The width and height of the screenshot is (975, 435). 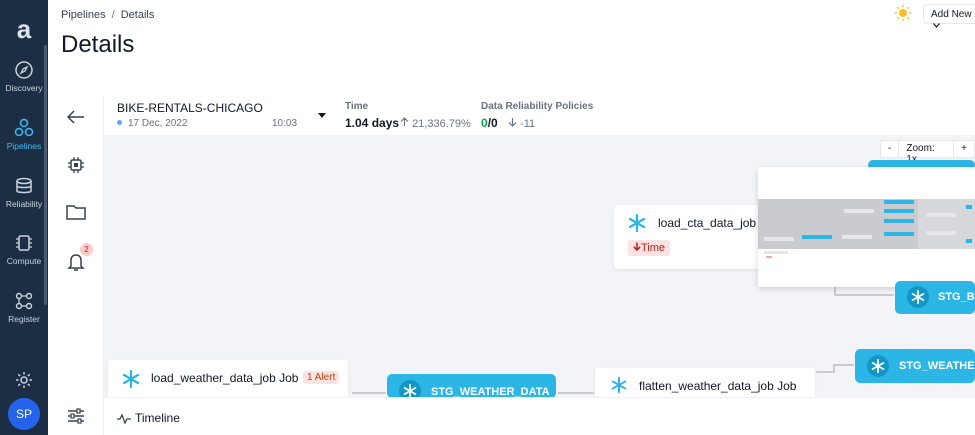 What do you see at coordinates (372, 123) in the screenshot?
I see `time-value: 1.04 days` at bounding box center [372, 123].